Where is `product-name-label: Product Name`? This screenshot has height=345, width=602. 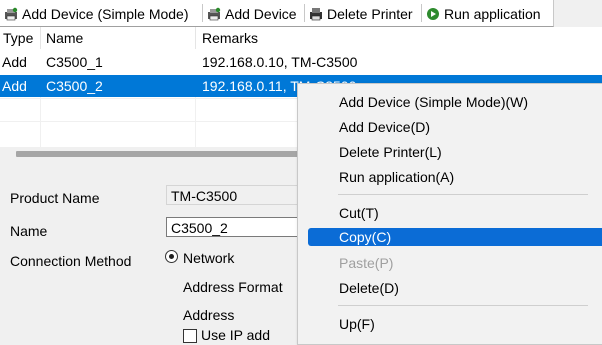
product-name-label: Product Name is located at coordinates (55, 198).